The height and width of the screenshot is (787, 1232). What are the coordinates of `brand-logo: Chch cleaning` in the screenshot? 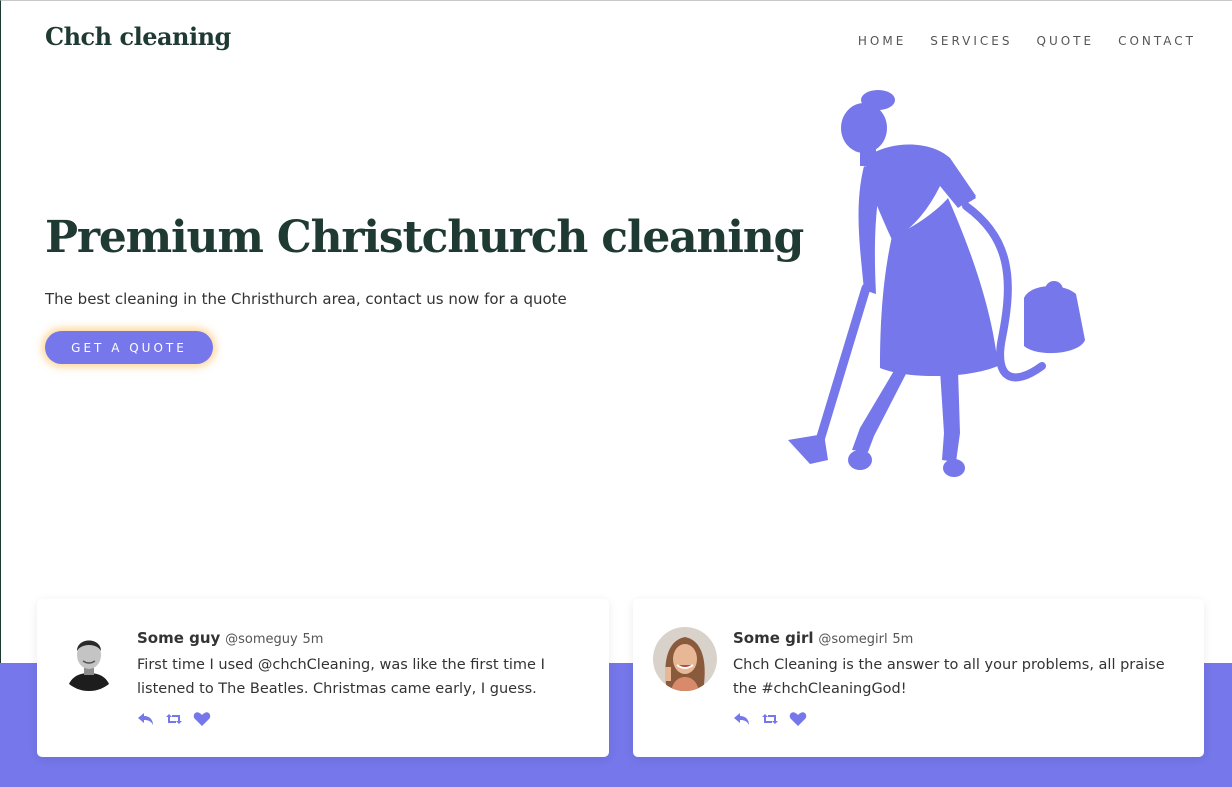 It's located at (138, 36).